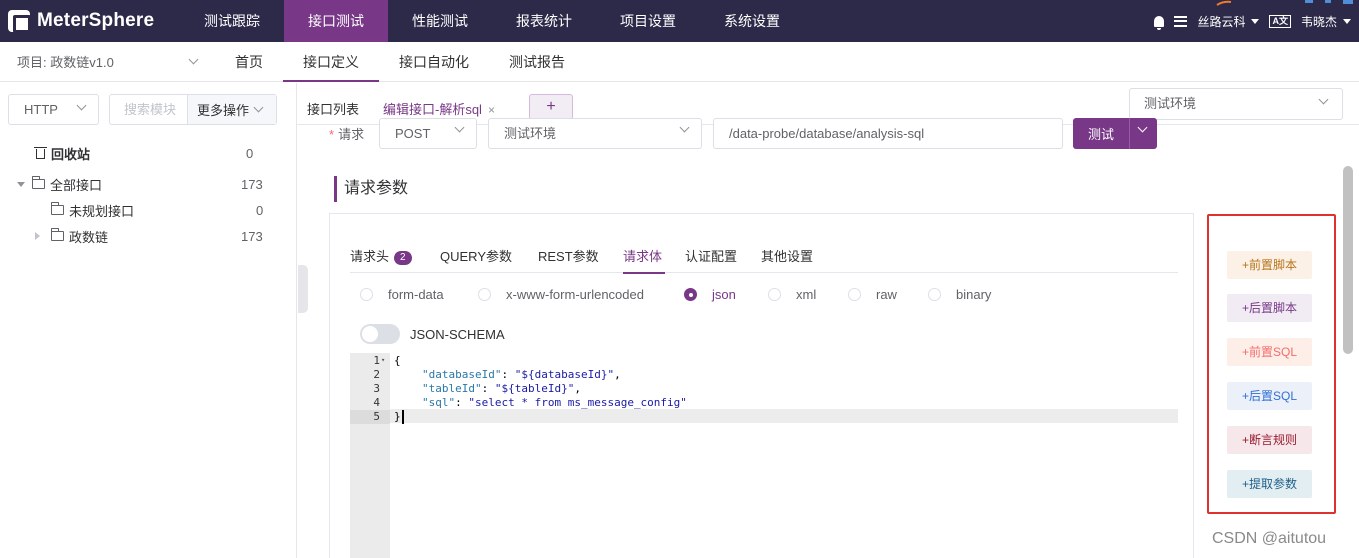 This screenshot has width=1359, height=558. What do you see at coordinates (1159, 22) in the screenshot?
I see `bell-icon` at bounding box center [1159, 22].